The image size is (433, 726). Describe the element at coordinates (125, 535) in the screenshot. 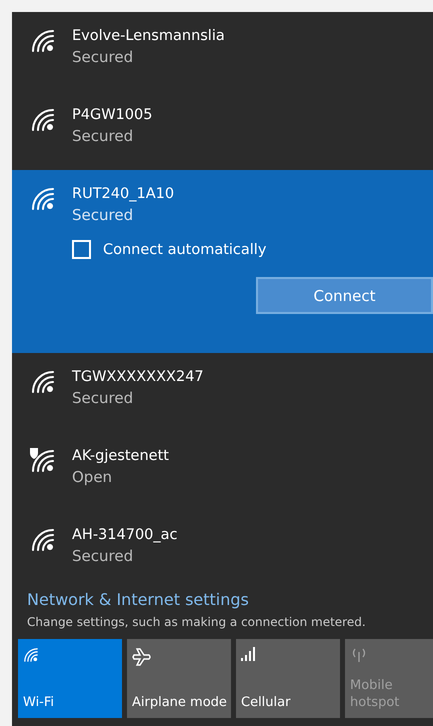

I see `network-name: AH-314700_ac` at that location.